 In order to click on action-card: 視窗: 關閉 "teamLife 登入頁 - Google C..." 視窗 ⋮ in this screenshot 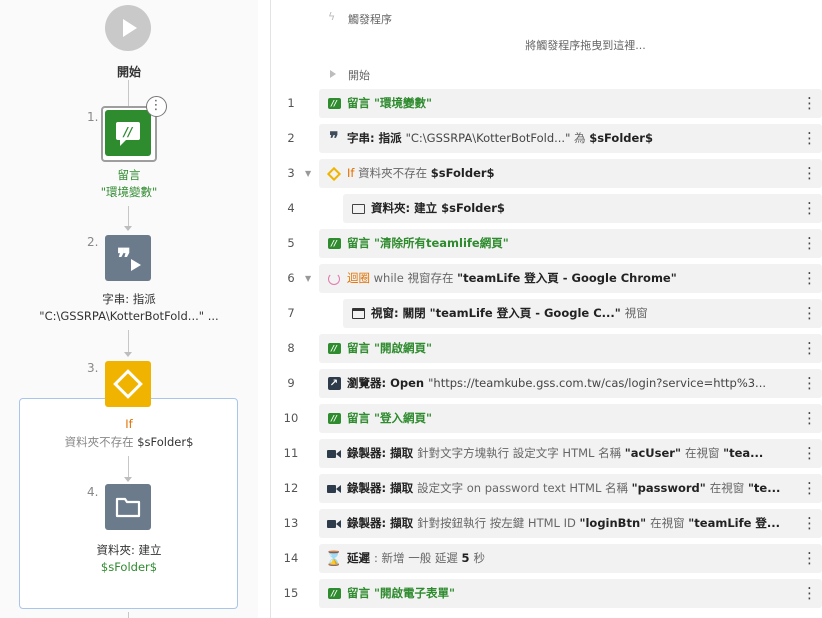, I will do `click(582, 313)`.